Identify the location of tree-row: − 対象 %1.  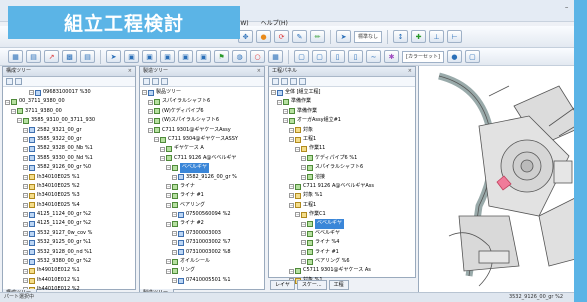
(343, 195).